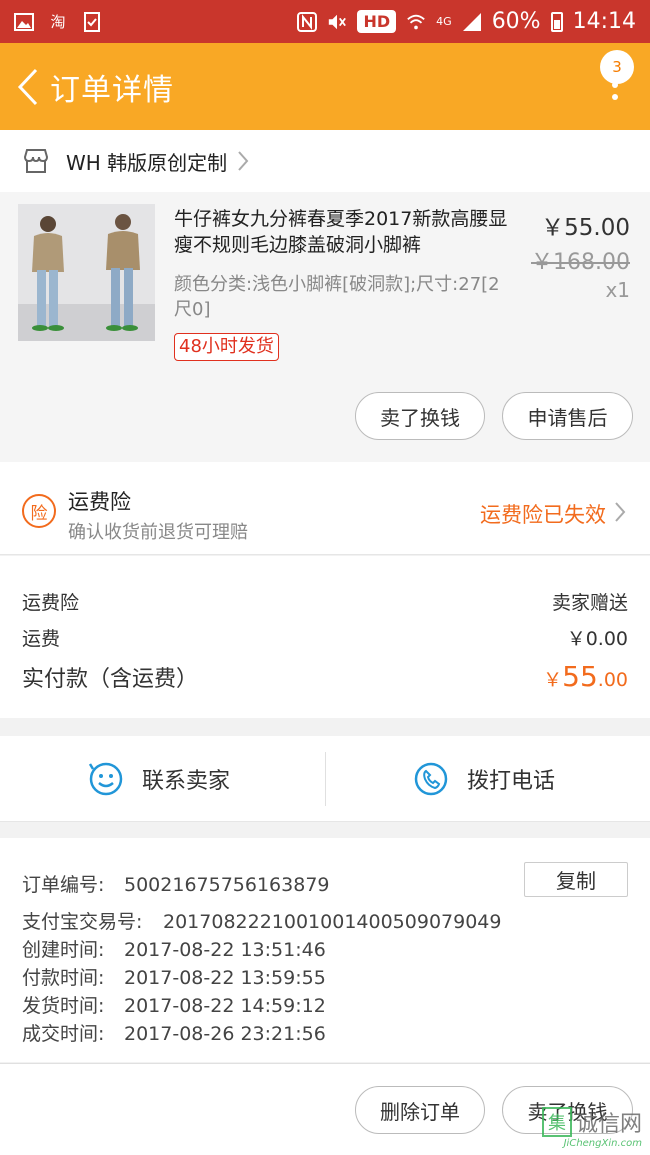  Describe the element at coordinates (420, 416) in the screenshot. I see `sell-for-cash-button: 卖了换钱` at that location.